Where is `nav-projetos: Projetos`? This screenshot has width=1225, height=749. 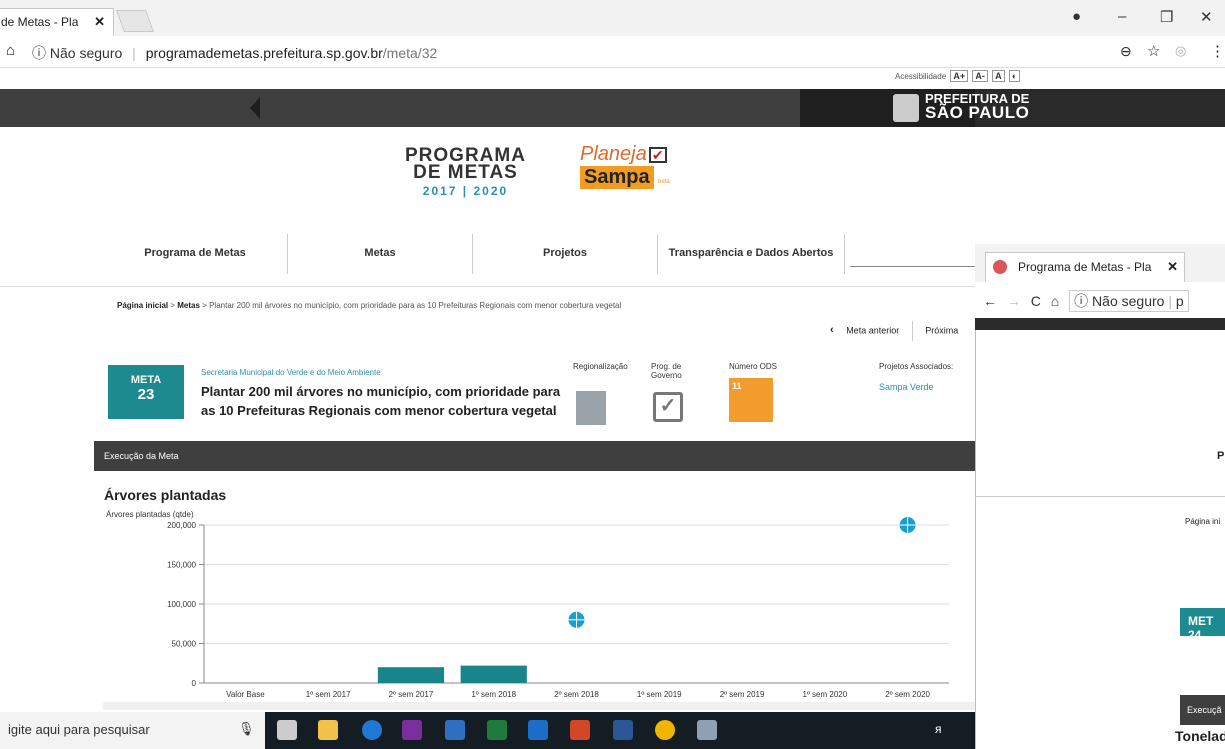 nav-projetos: Projetos is located at coordinates (565, 254).